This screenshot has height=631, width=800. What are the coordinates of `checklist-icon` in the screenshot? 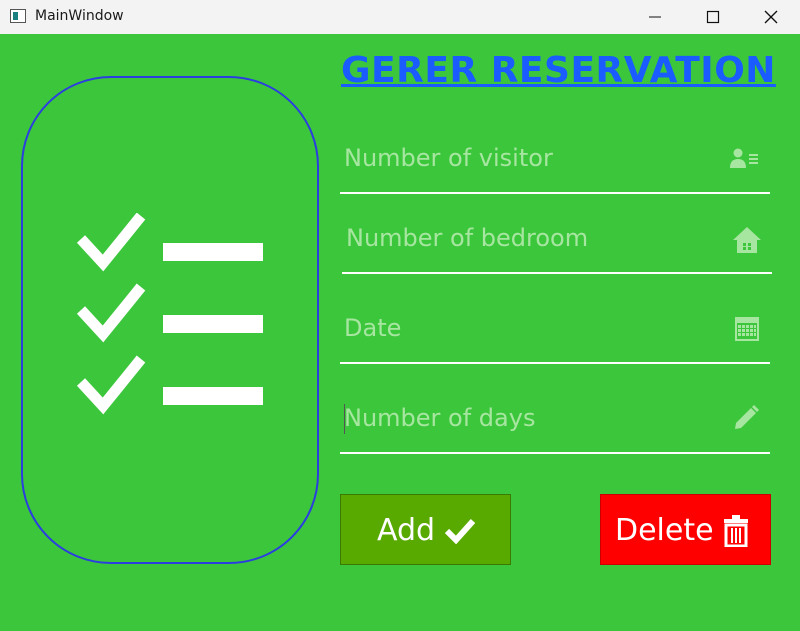 It's located at (169, 314).